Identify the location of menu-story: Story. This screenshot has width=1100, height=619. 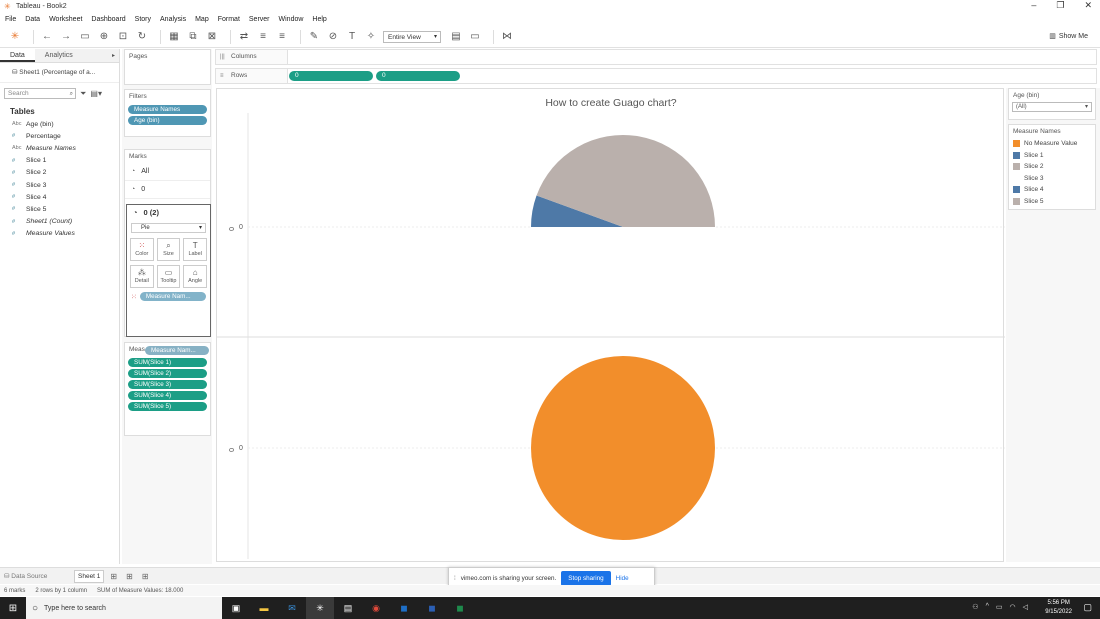
(143, 19).